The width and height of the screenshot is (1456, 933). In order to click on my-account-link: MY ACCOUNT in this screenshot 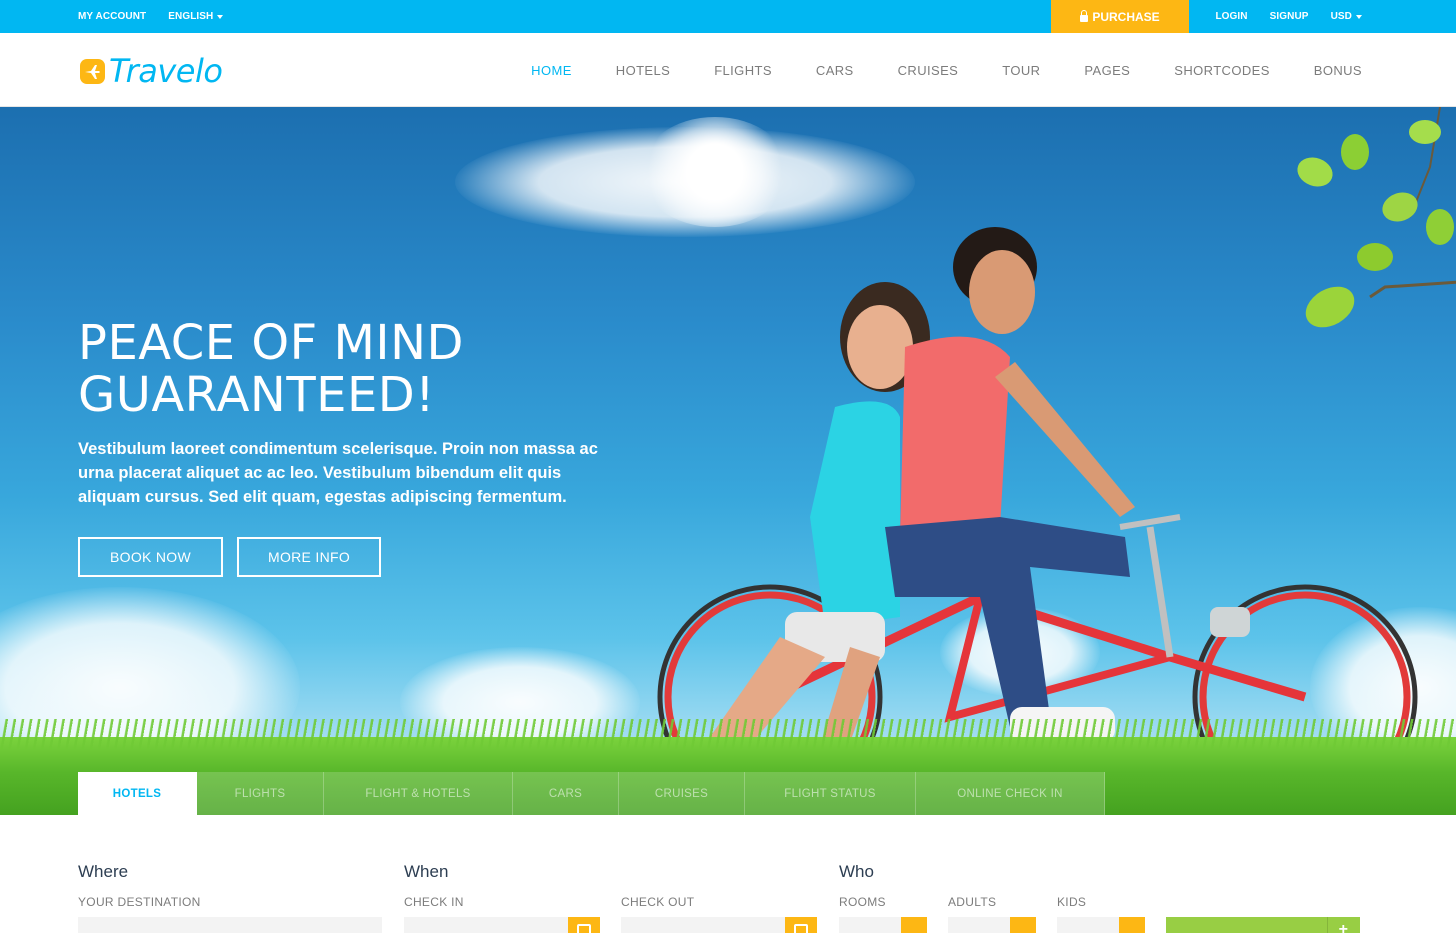, I will do `click(112, 16)`.